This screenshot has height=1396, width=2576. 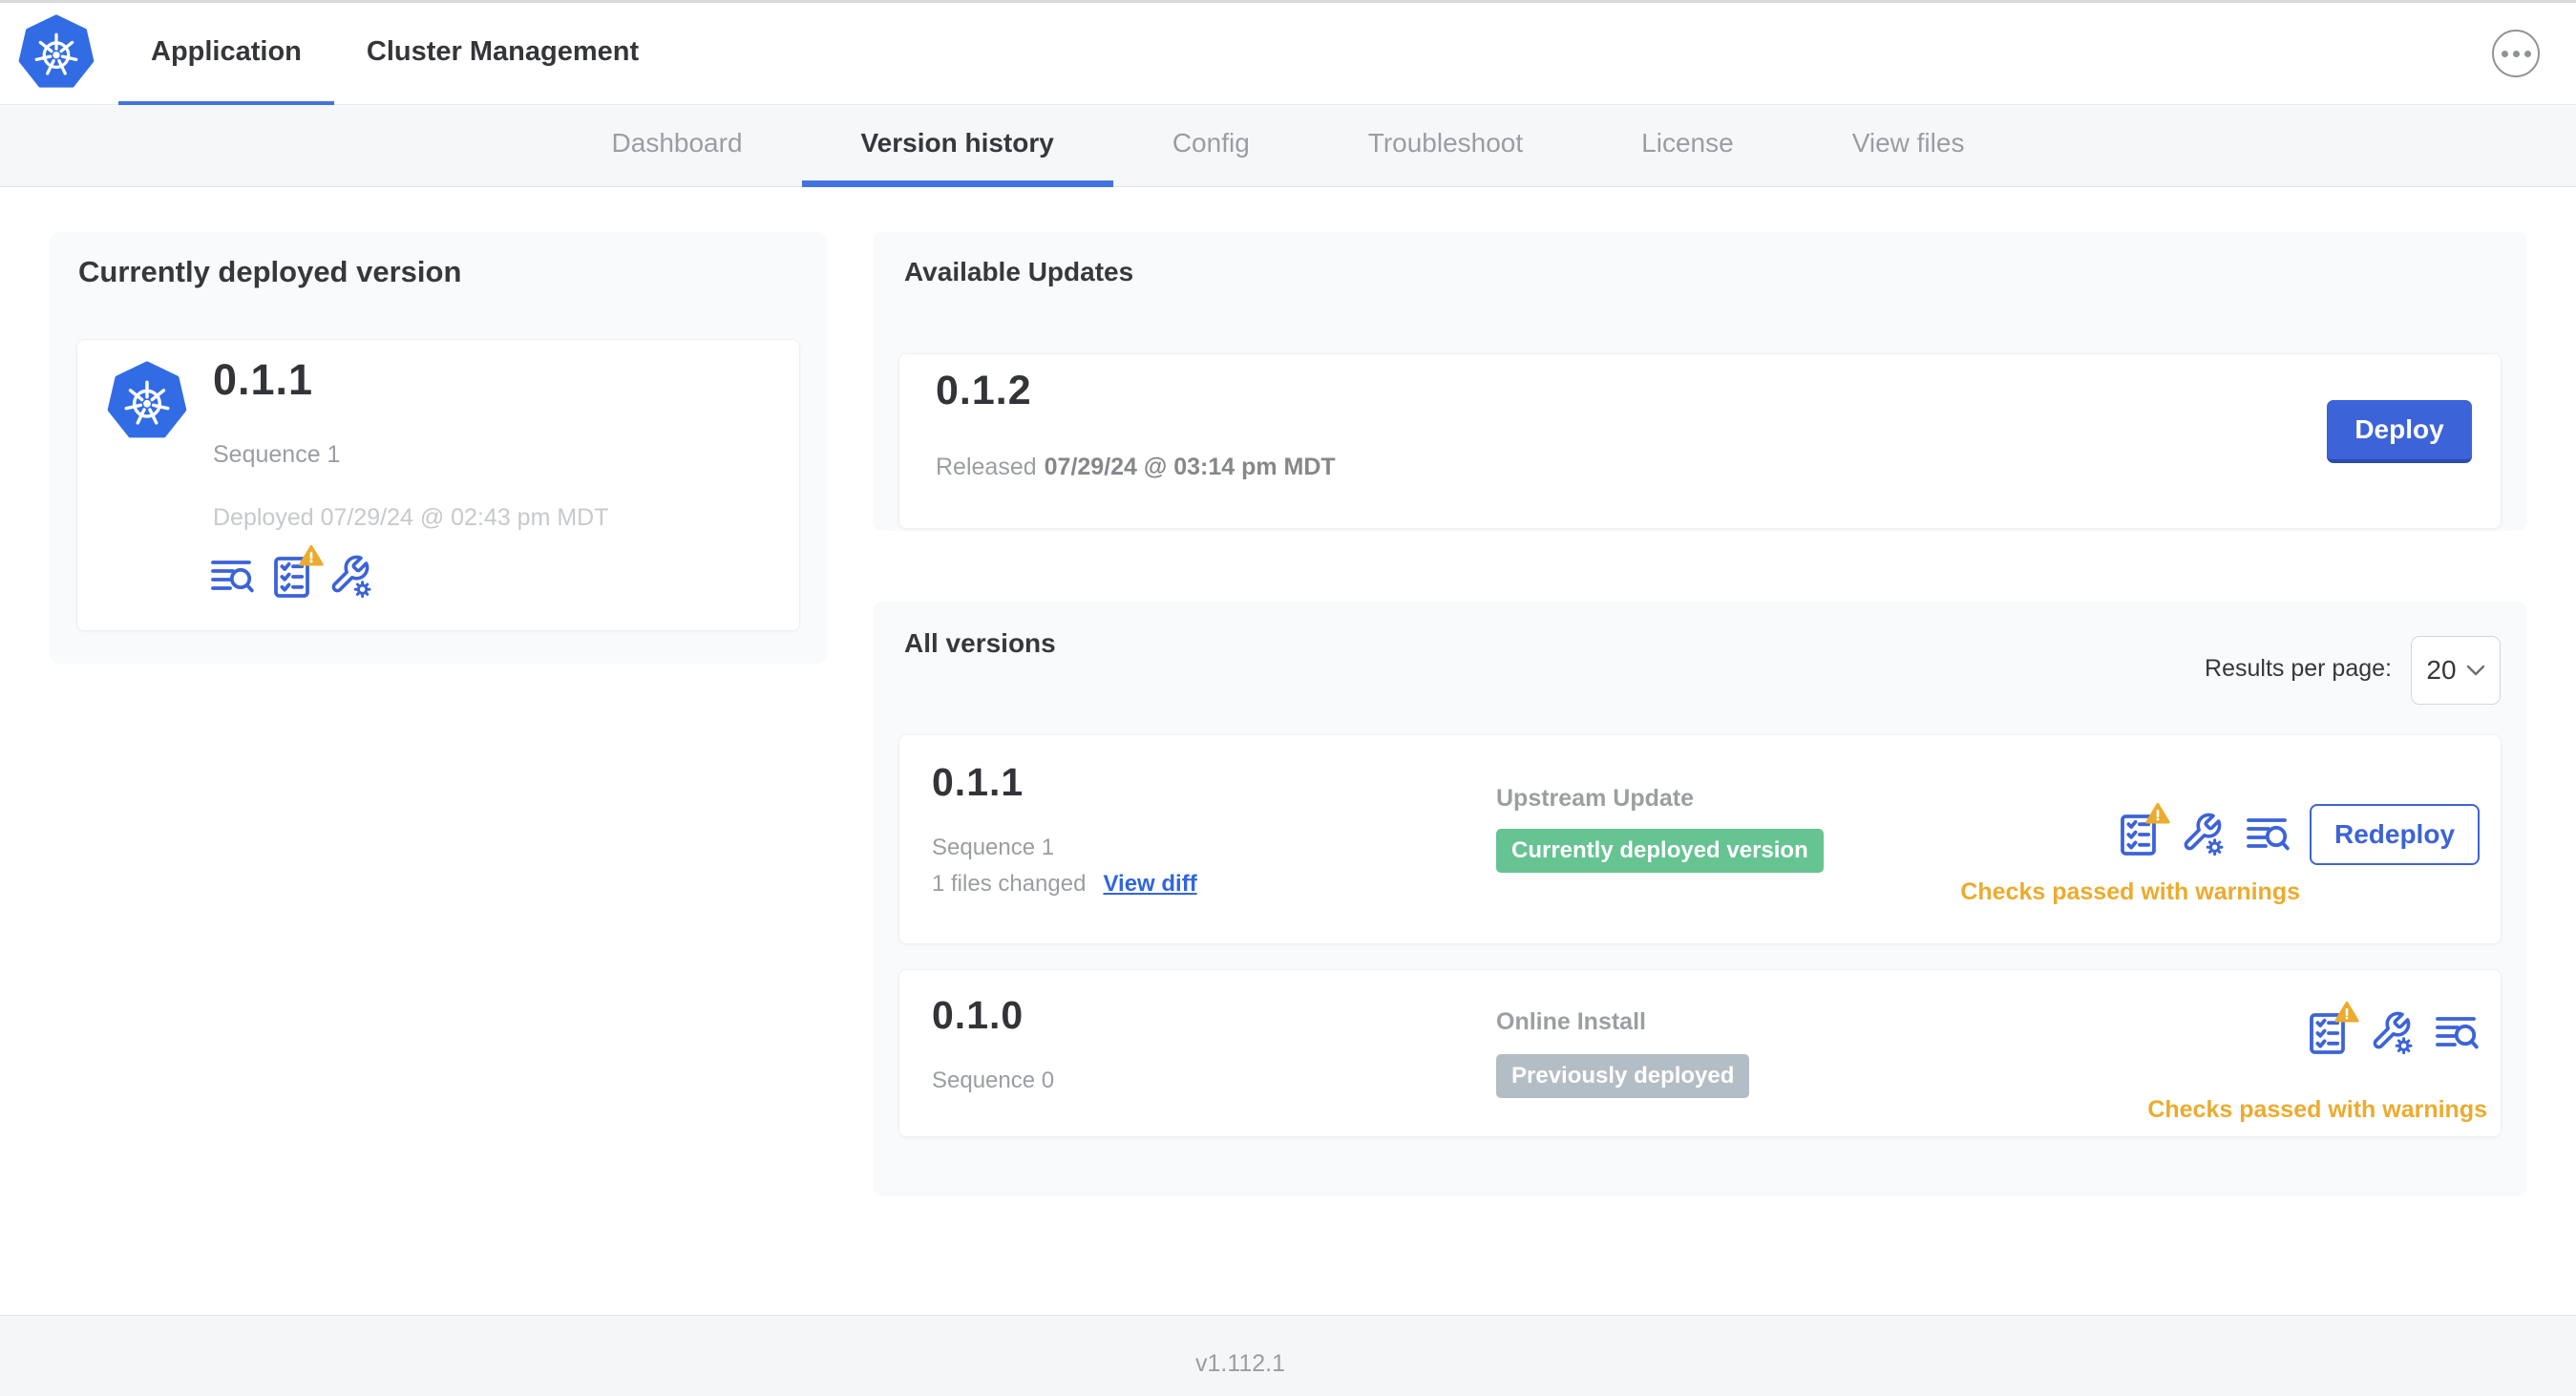 I want to click on deploy-button: Deploy, so click(x=2399, y=431).